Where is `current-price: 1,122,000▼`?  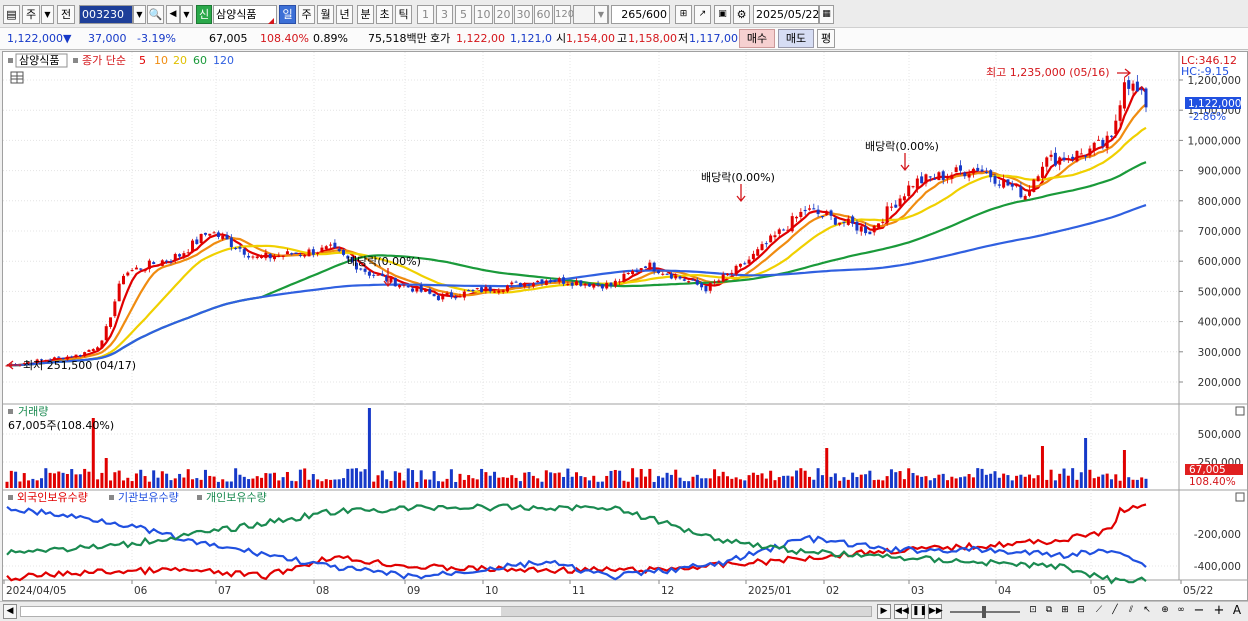 current-price: 1,122,000▼ is located at coordinates (39, 39).